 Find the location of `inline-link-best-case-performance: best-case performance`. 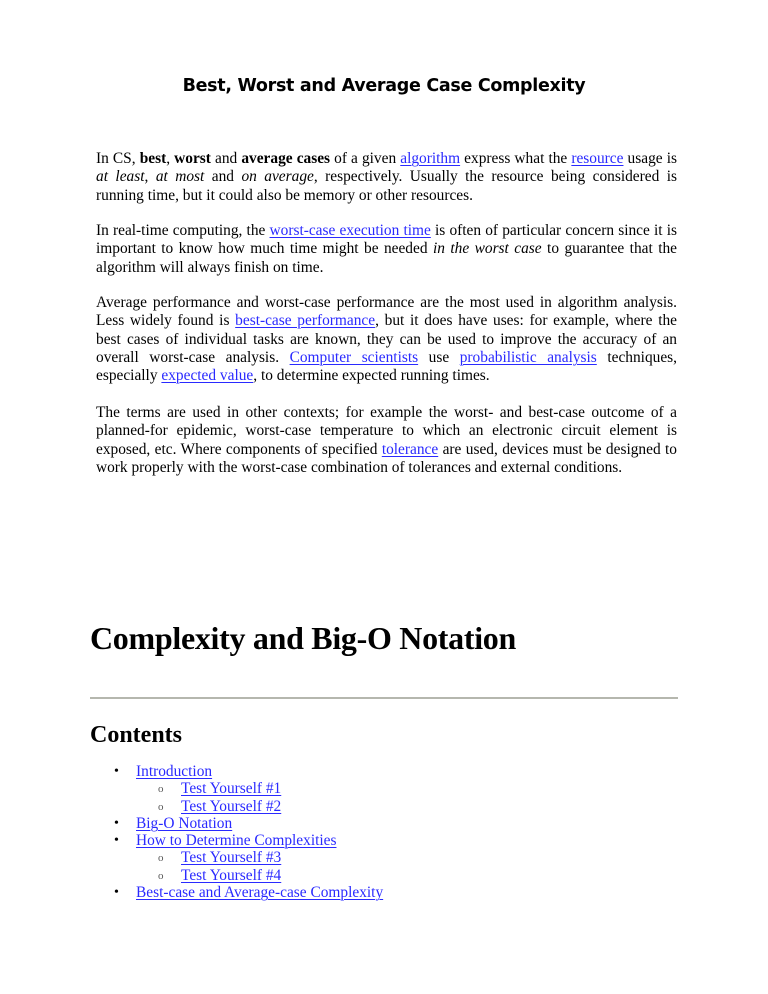

inline-link-best-case-performance: best-case performance is located at coordinates (305, 320).